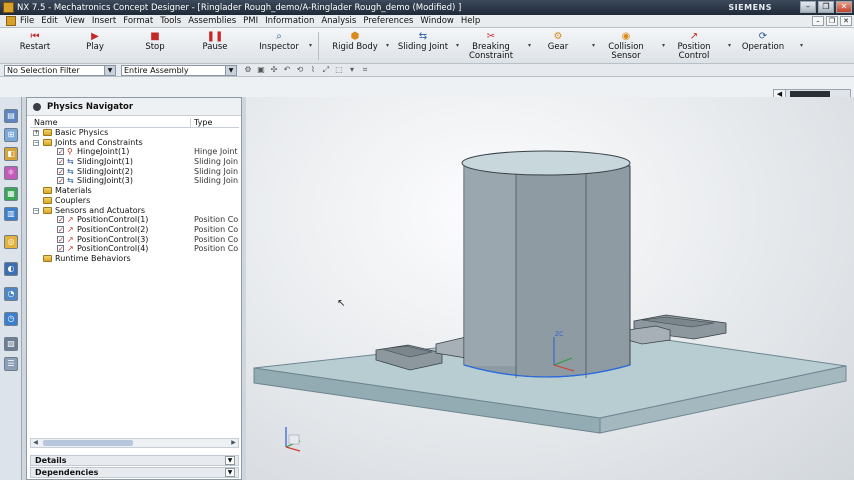  Describe the element at coordinates (11, 154) in the screenshot. I see `part-navigator-icon: ◧` at that location.